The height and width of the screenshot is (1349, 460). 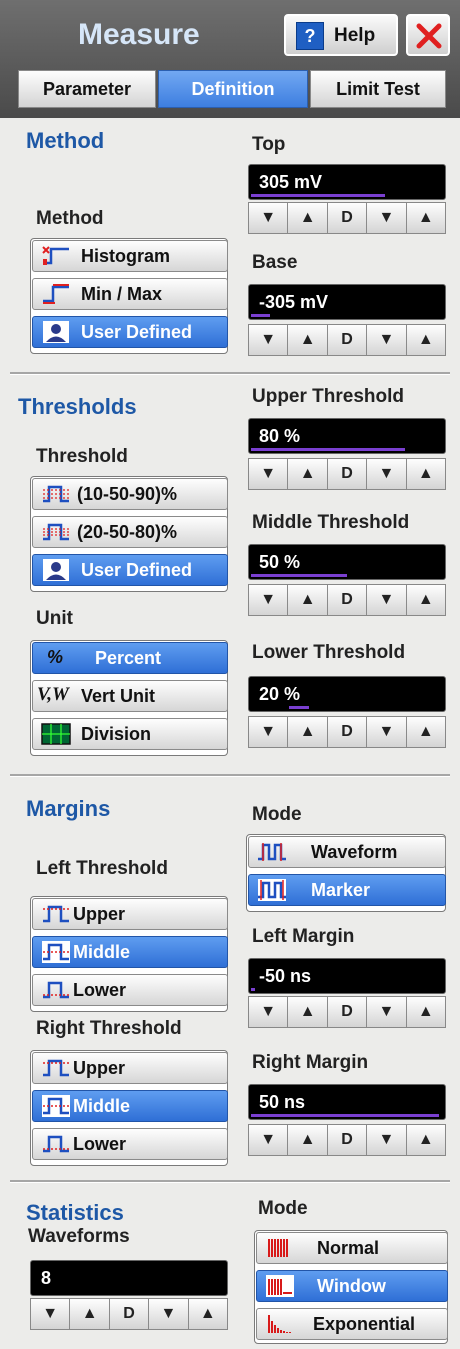 I want to click on right-margin-indicator, so click(x=345, y=1115).